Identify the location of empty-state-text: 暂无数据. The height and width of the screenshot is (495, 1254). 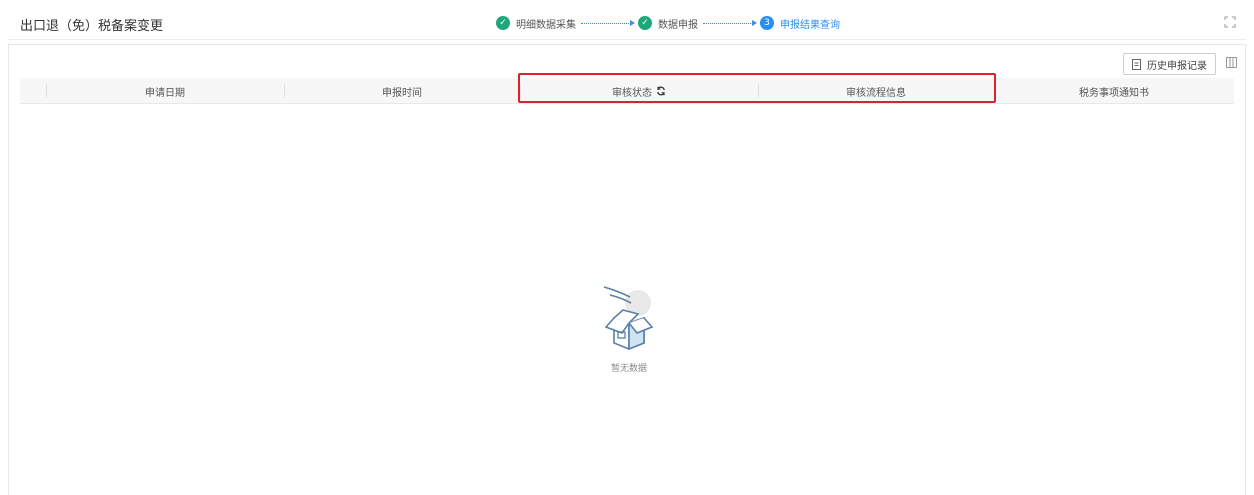
(628, 369).